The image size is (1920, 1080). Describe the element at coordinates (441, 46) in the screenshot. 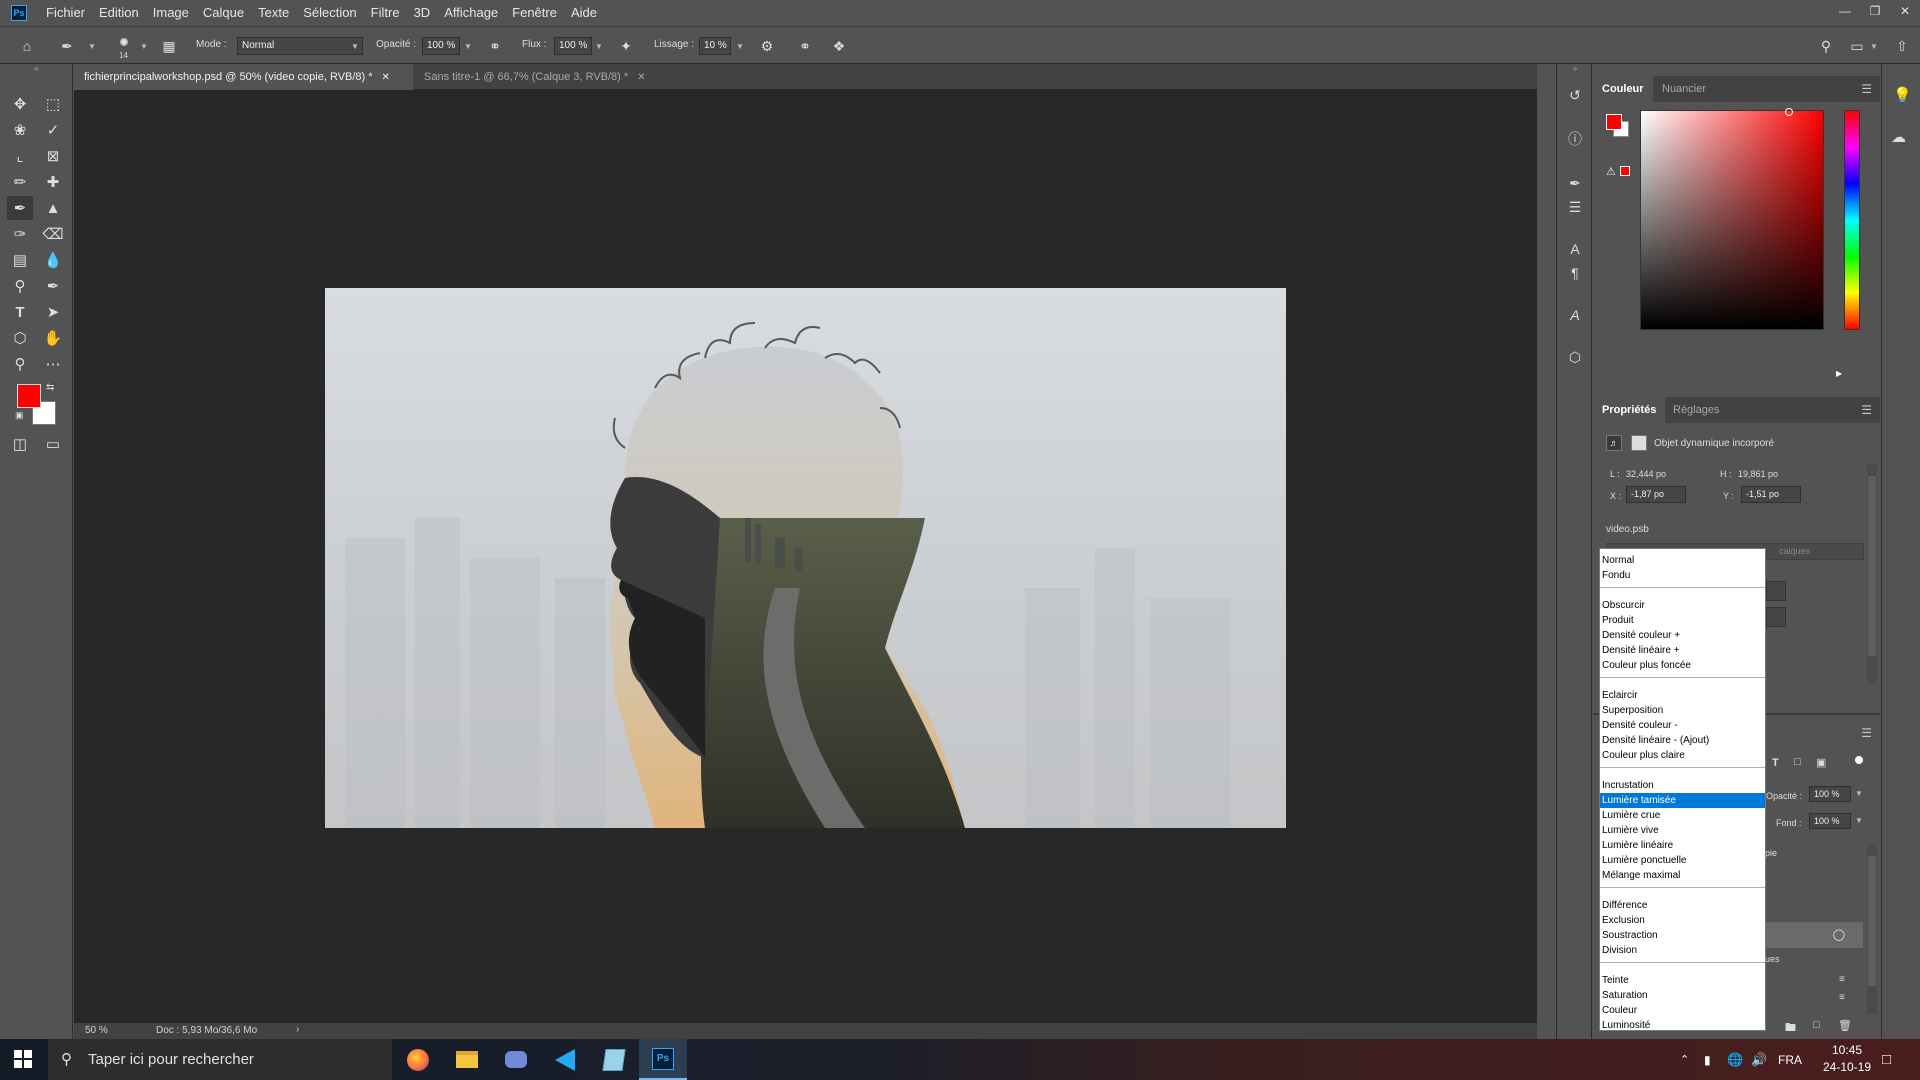

I see `opacity-input: 100 %` at that location.